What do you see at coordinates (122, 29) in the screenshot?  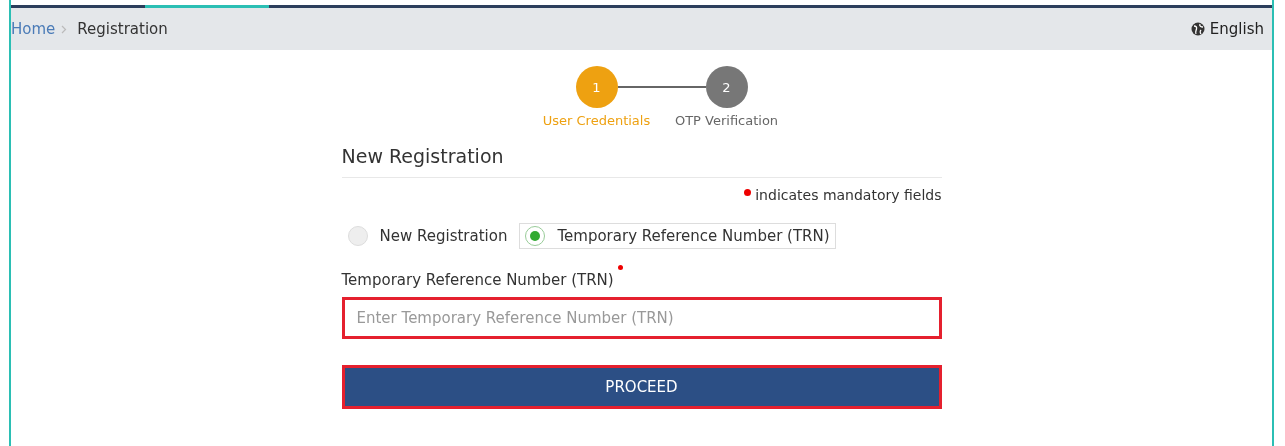 I see `breadcrumb-current: Registration` at bounding box center [122, 29].